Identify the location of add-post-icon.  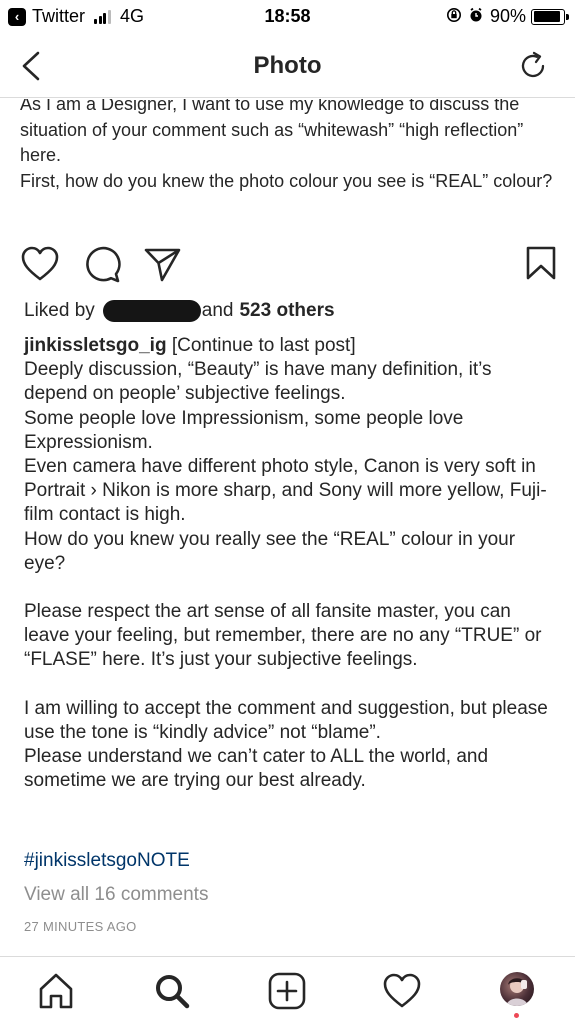
(287, 991).